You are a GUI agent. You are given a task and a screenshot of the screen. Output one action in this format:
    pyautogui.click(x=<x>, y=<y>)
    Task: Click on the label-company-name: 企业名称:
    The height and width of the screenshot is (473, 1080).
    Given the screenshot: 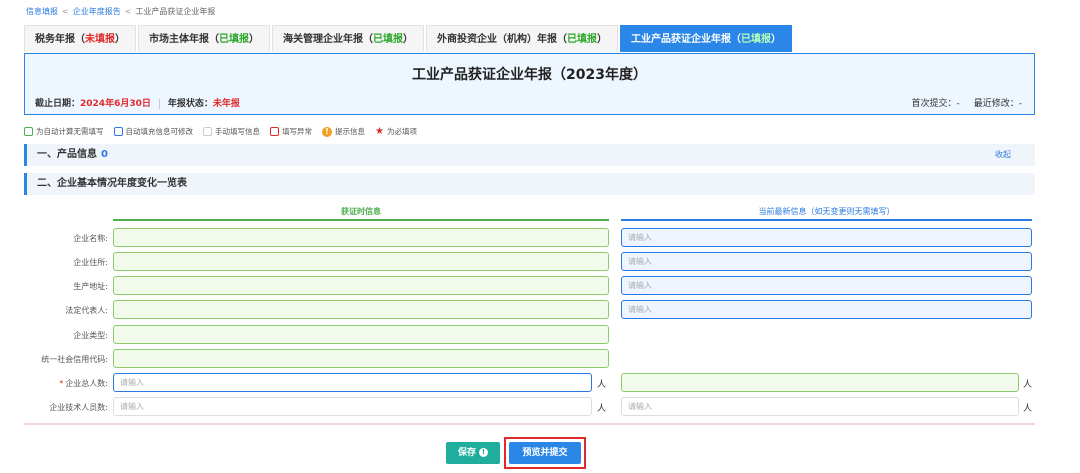 What is the action you would take?
    pyautogui.click(x=90, y=238)
    